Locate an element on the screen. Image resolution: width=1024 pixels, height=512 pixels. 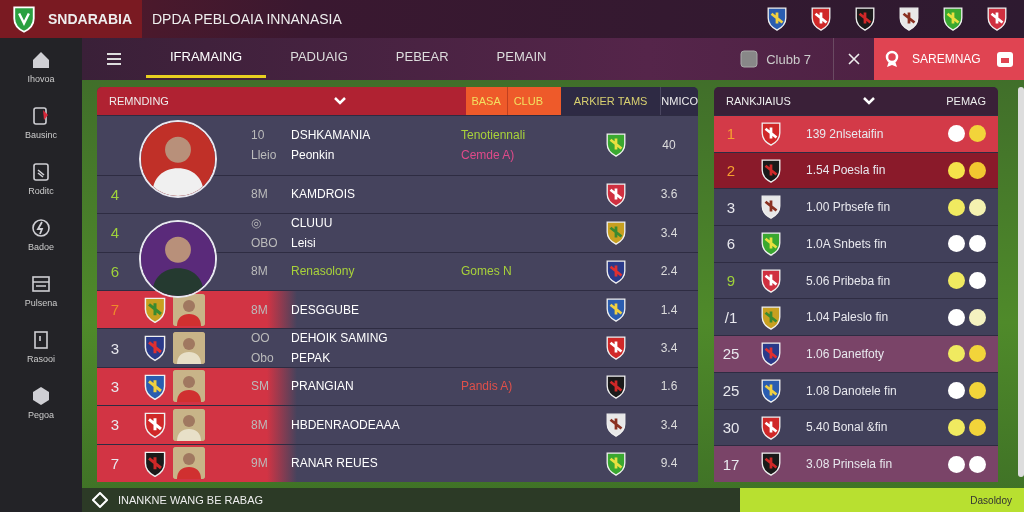
player-name: DEHOIK SAMING is located at coordinates (340, 338).